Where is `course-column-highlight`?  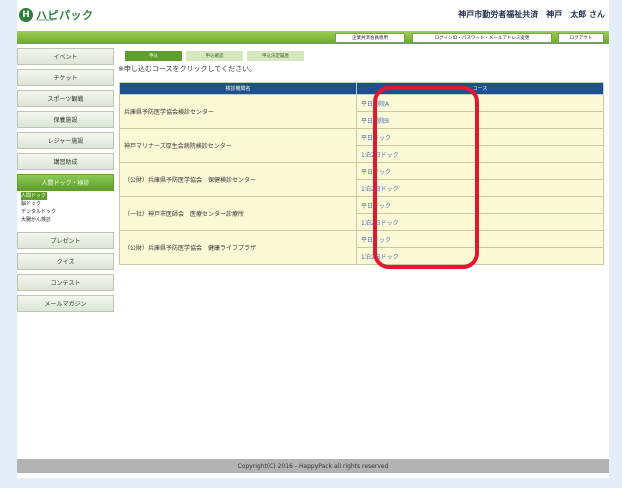
course-column-highlight is located at coordinates (426, 177).